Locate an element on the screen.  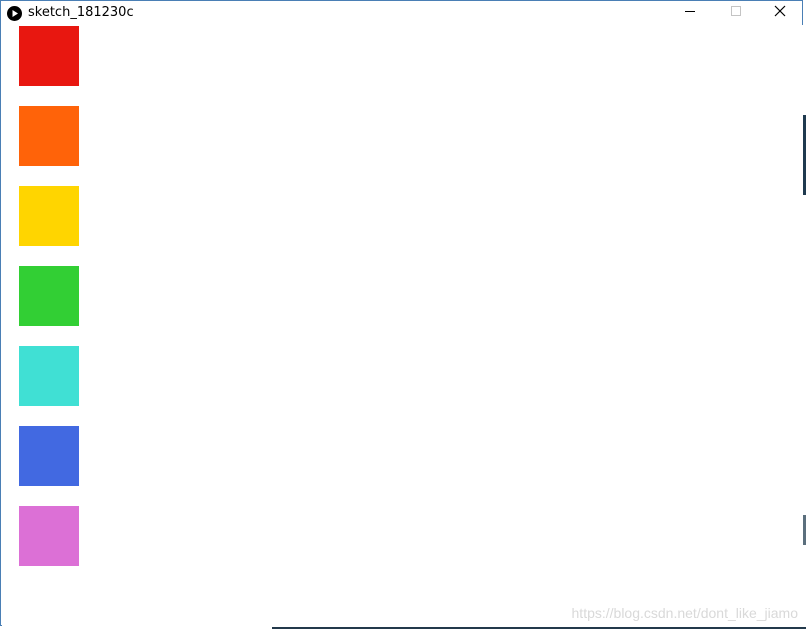
color-swatch-green is located at coordinates (49, 296).